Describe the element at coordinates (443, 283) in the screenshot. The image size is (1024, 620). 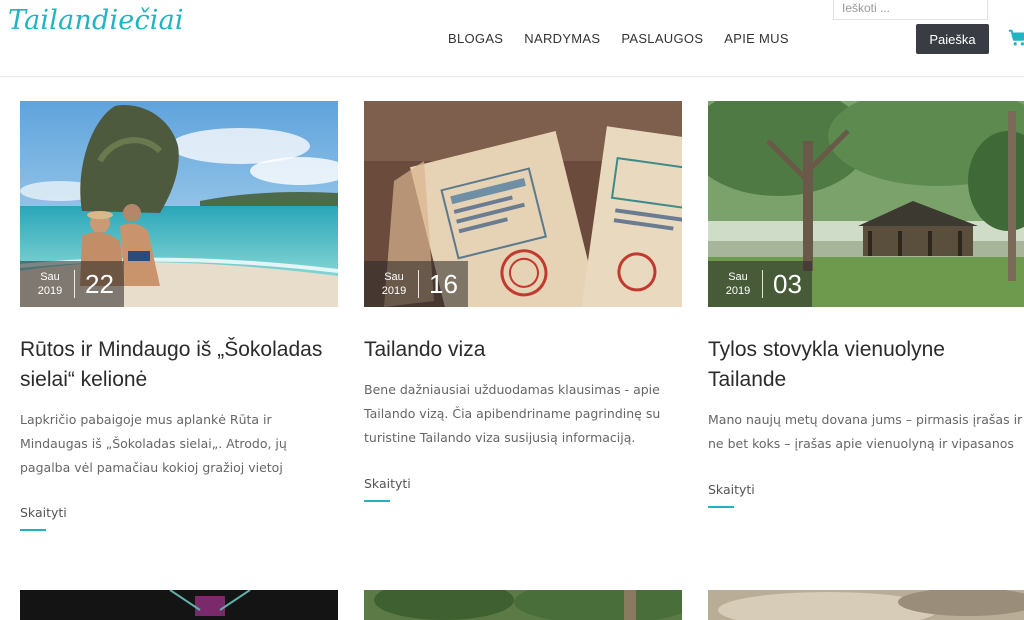
I see `date-day: 16` at that location.